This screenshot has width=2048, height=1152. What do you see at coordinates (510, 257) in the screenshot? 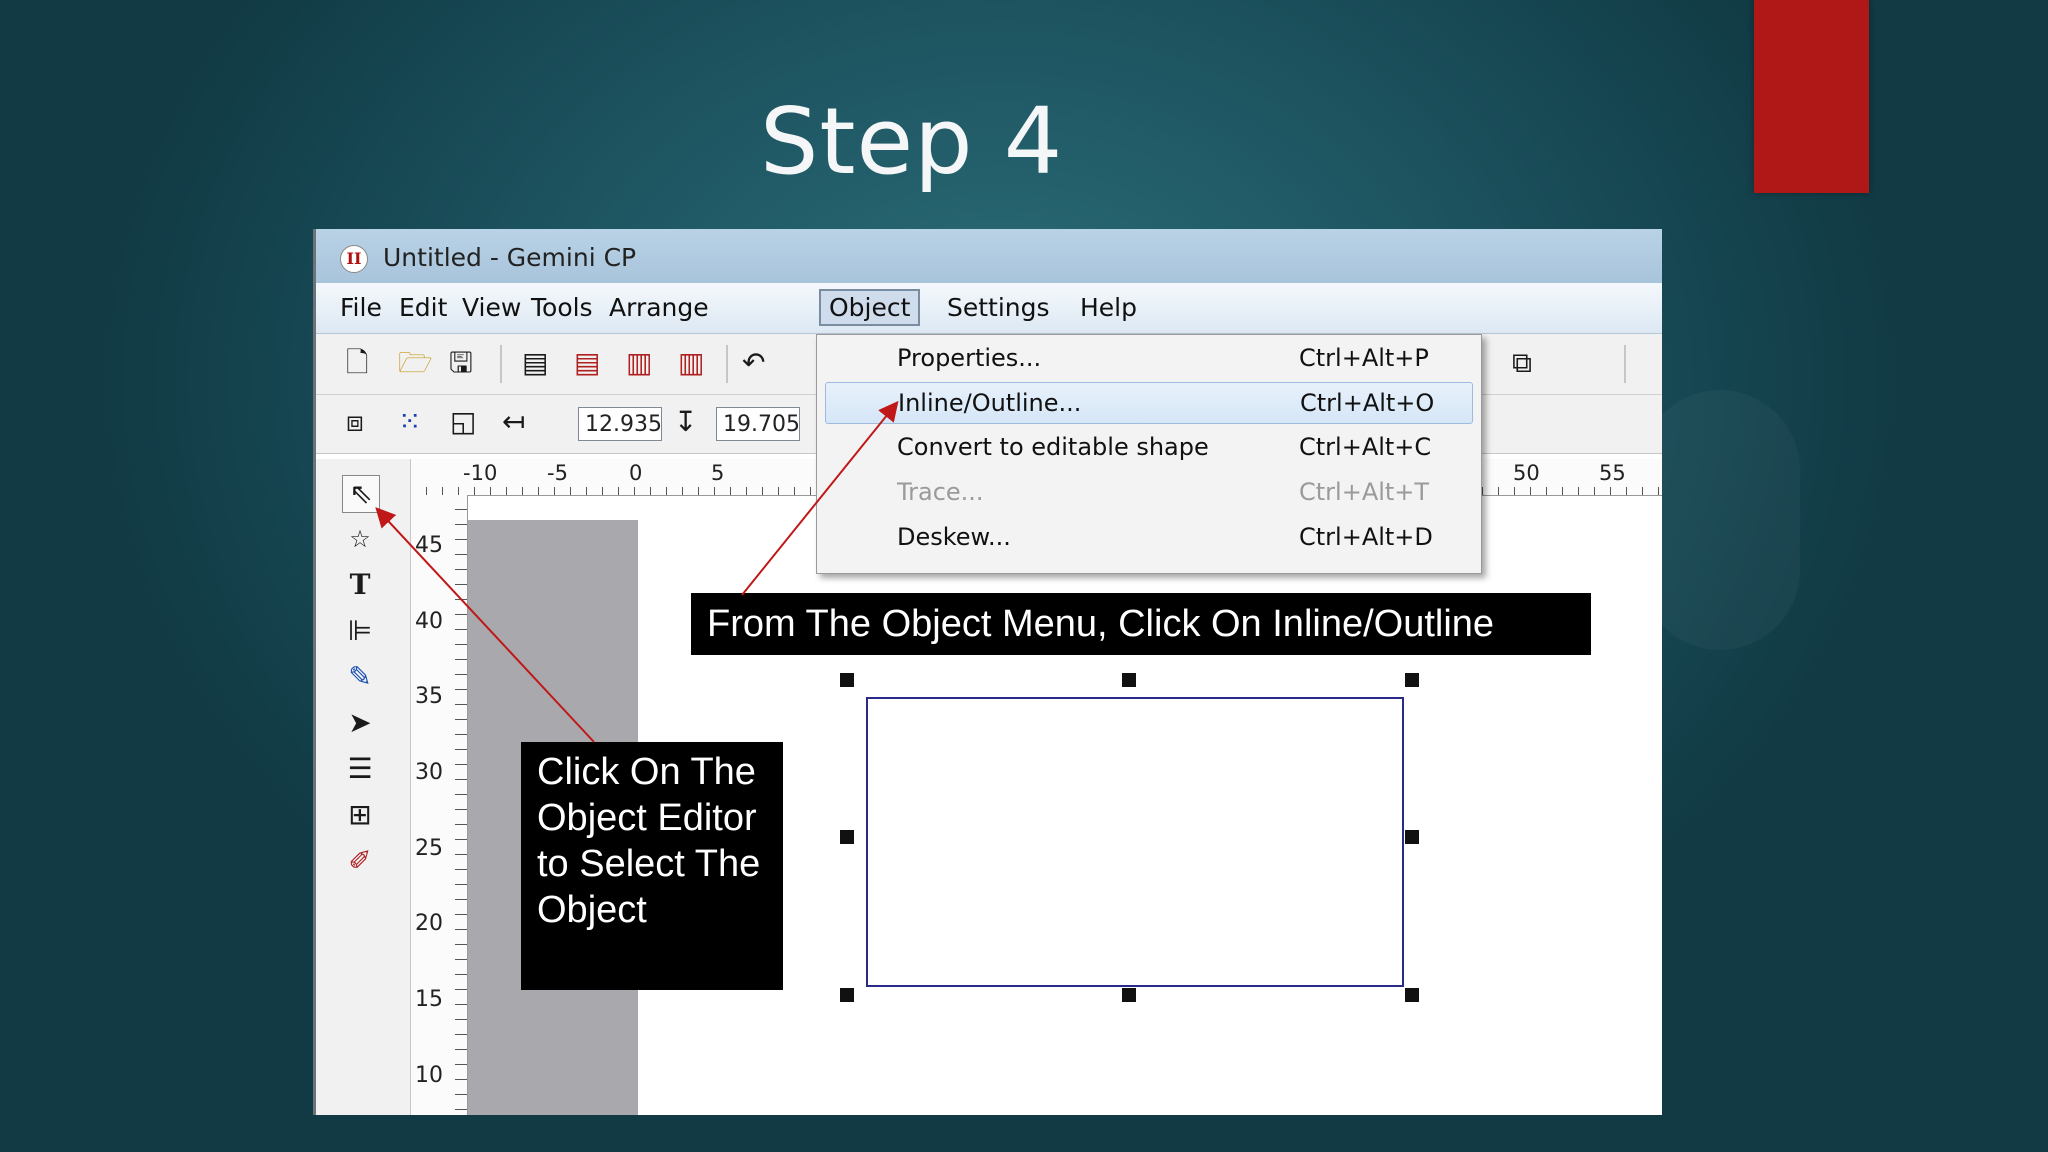
I see `window-title: Untitled - Gemini CP` at bounding box center [510, 257].